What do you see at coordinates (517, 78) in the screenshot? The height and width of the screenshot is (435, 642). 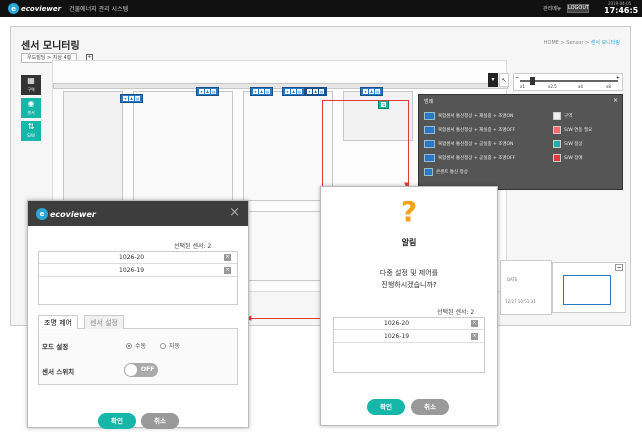 I see `zoom-out-icon: −` at bounding box center [517, 78].